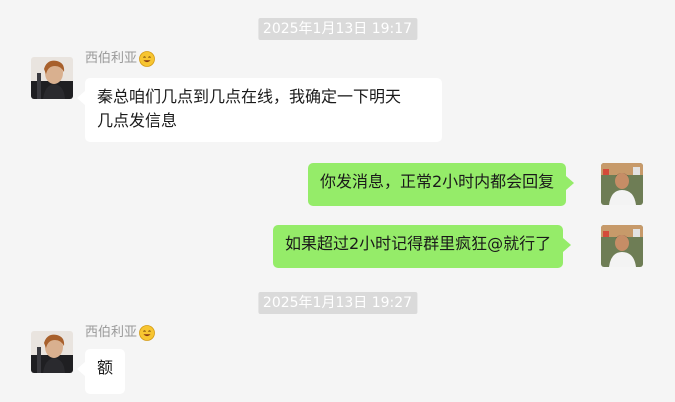 This screenshot has height=402, width=675. I want to click on message-timestamp: 2025年1月13日 19:17, so click(337, 29).